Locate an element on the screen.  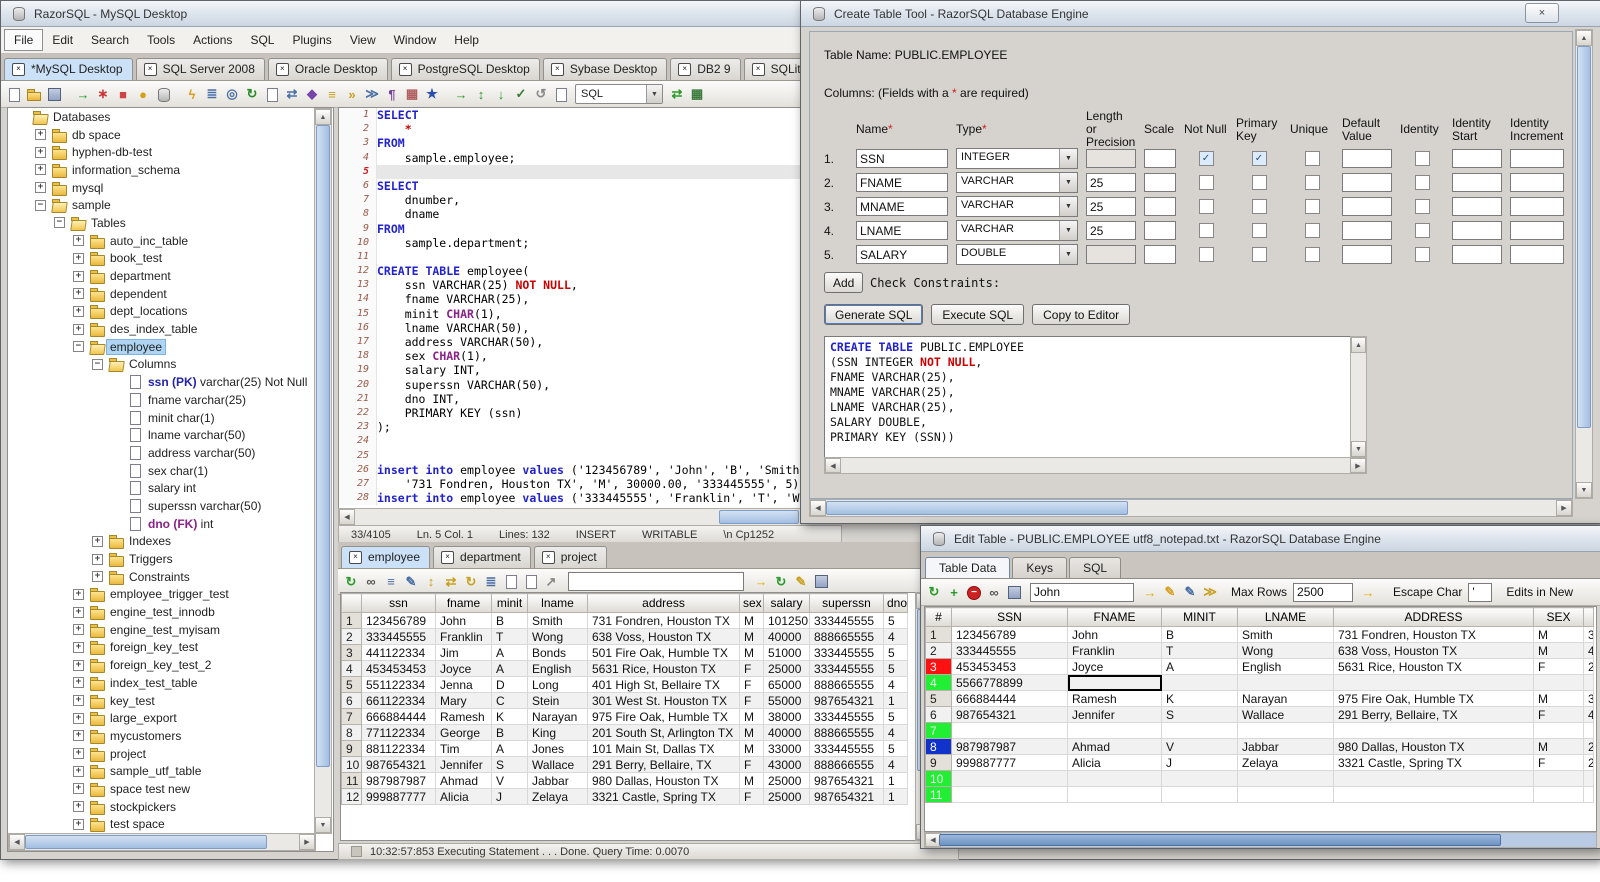
compare-icon: ⇄ is located at coordinates (292, 94).